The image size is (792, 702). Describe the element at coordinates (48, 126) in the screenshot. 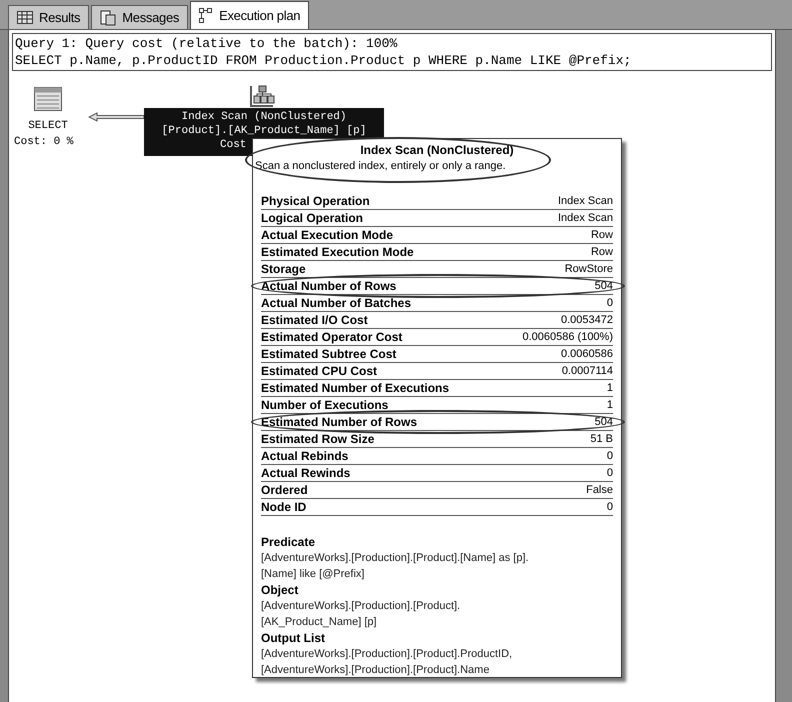

I see `operator-label: SELECT` at that location.